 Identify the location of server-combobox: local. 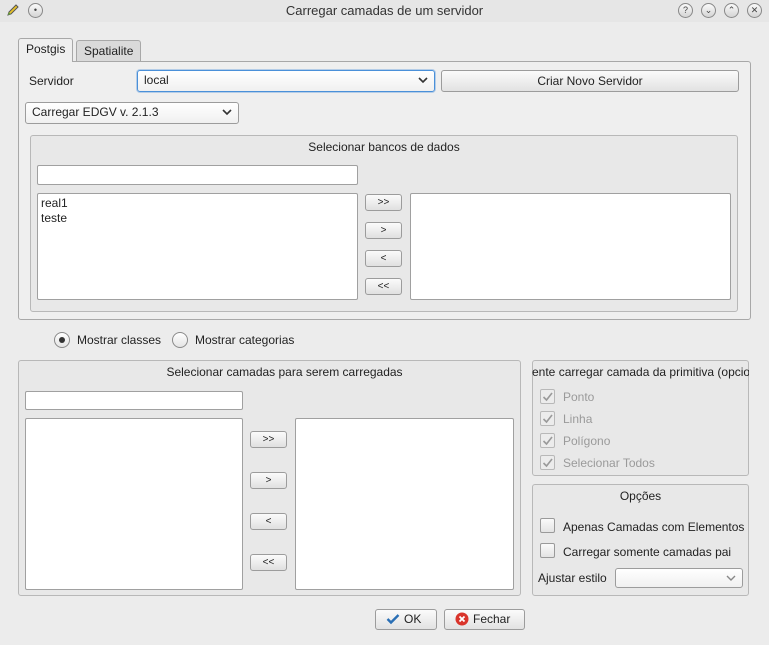
(286, 81).